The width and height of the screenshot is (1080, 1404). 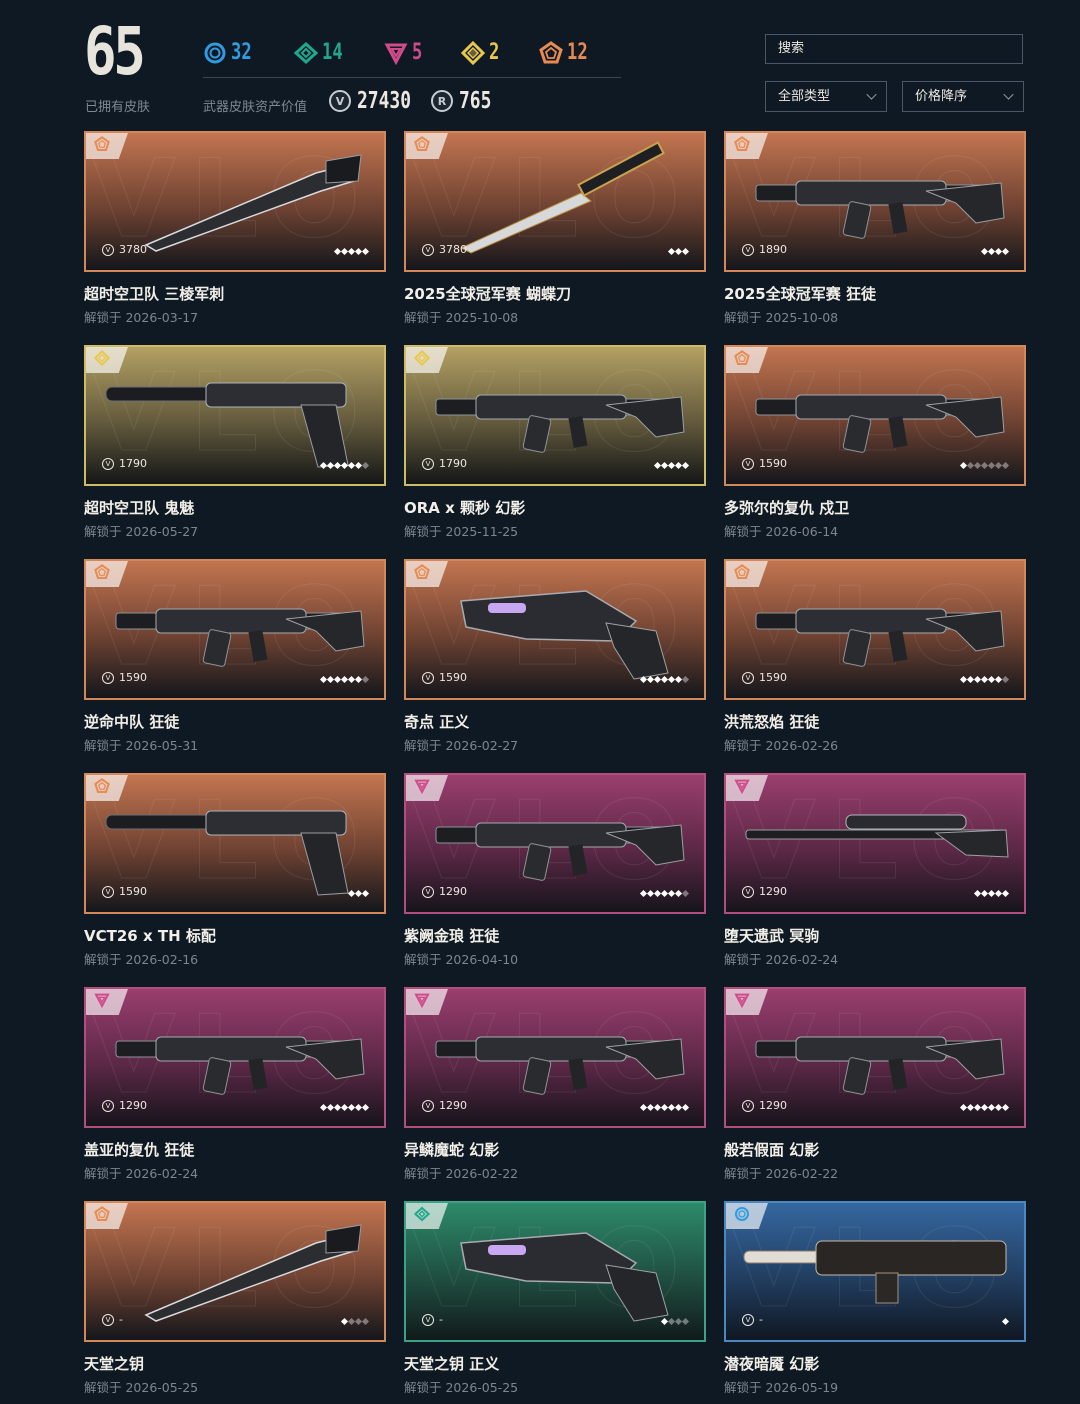 What do you see at coordinates (826, 96) in the screenshot?
I see `type-filter-select: 全部类型` at bounding box center [826, 96].